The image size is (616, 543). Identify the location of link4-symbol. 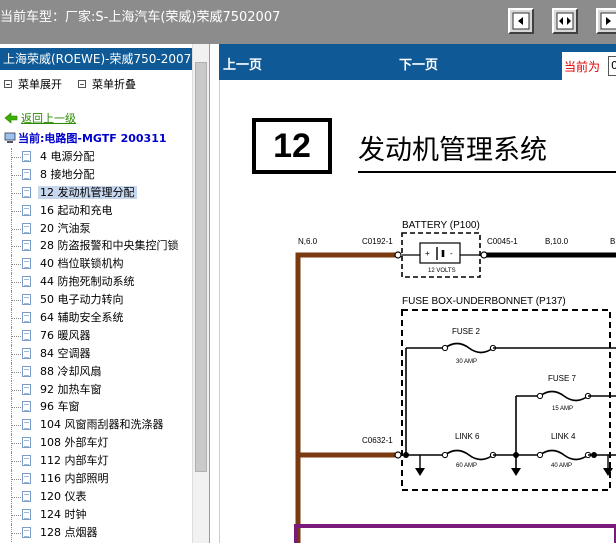
(564, 455).